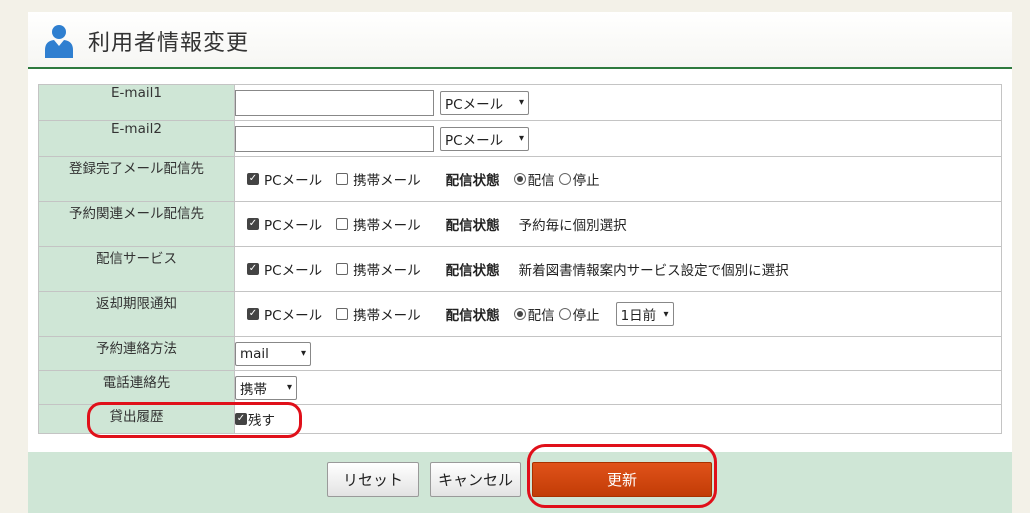 The height and width of the screenshot is (513, 1030). I want to click on phone-contact-label: 電話連絡先, so click(136, 387).